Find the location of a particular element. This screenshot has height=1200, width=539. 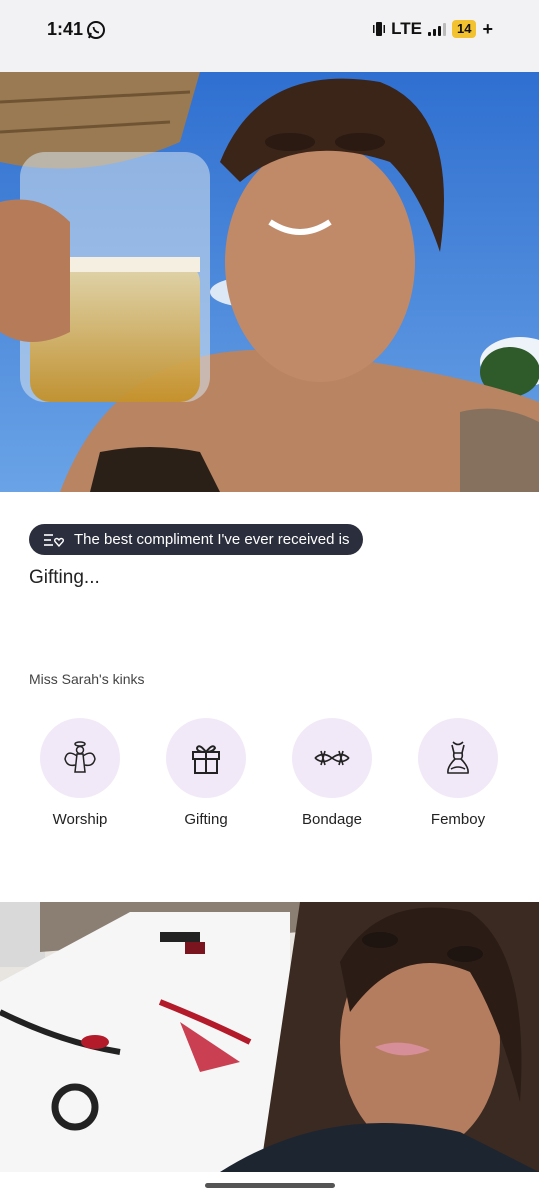

kink-label: Bondage is located at coordinates (332, 819).